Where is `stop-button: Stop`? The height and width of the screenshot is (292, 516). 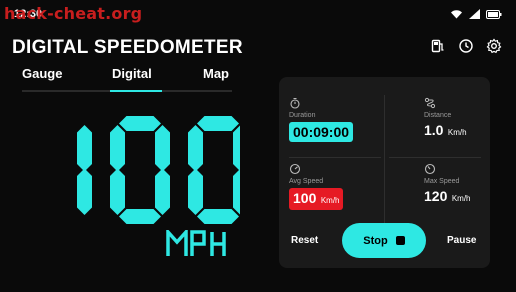 stop-button: Stop is located at coordinates (384, 240).